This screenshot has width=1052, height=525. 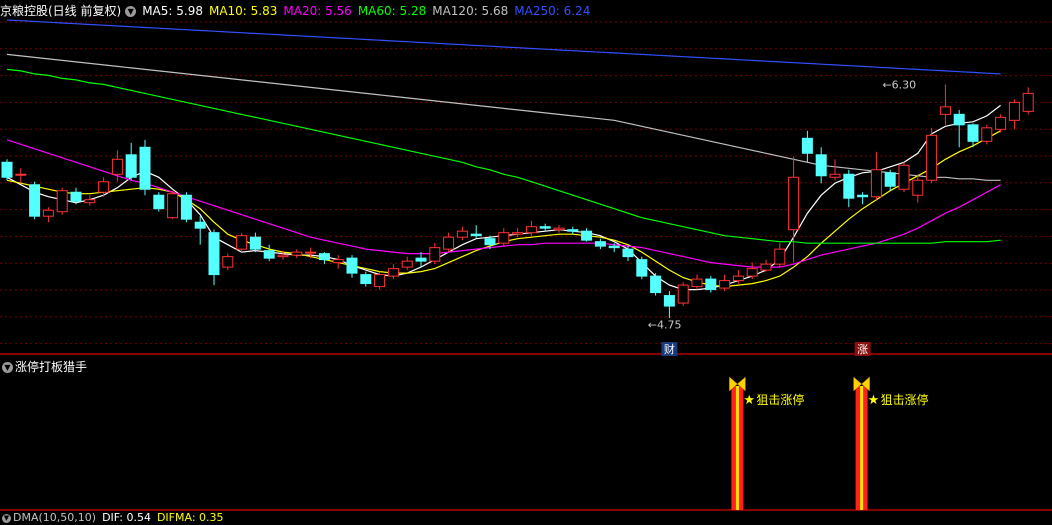 What do you see at coordinates (243, 11) in the screenshot?
I see `ma-legend-item: MA10: 5.83` at bounding box center [243, 11].